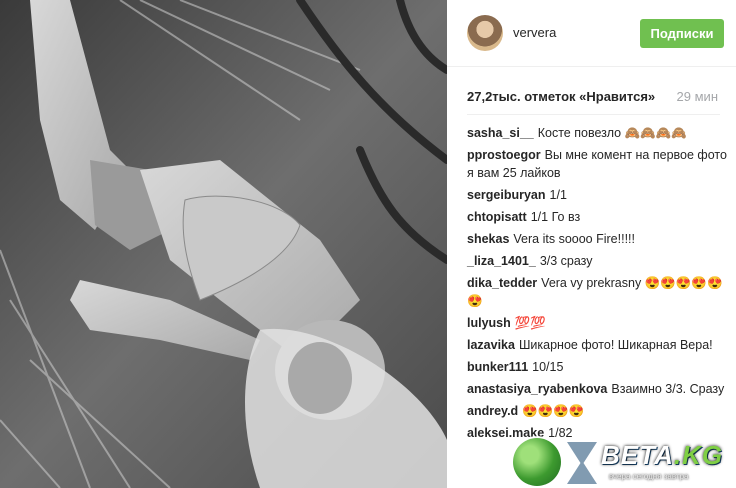 The image size is (736, 488). What do you see at coordinates (597, 261) in the screenshot?
I see `comment-item: _liza_1401_ 3/3 сразу` at bounding box center [597, 261].